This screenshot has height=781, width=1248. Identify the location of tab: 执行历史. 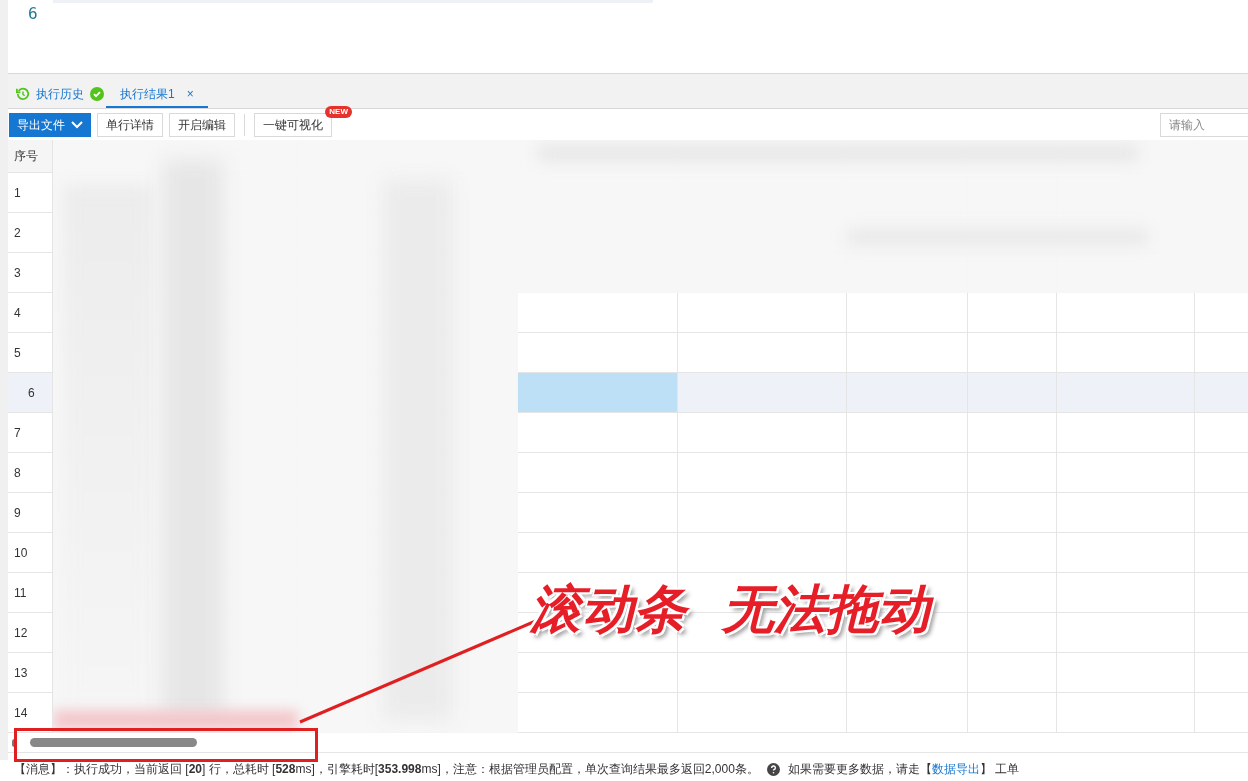
(50, 94).